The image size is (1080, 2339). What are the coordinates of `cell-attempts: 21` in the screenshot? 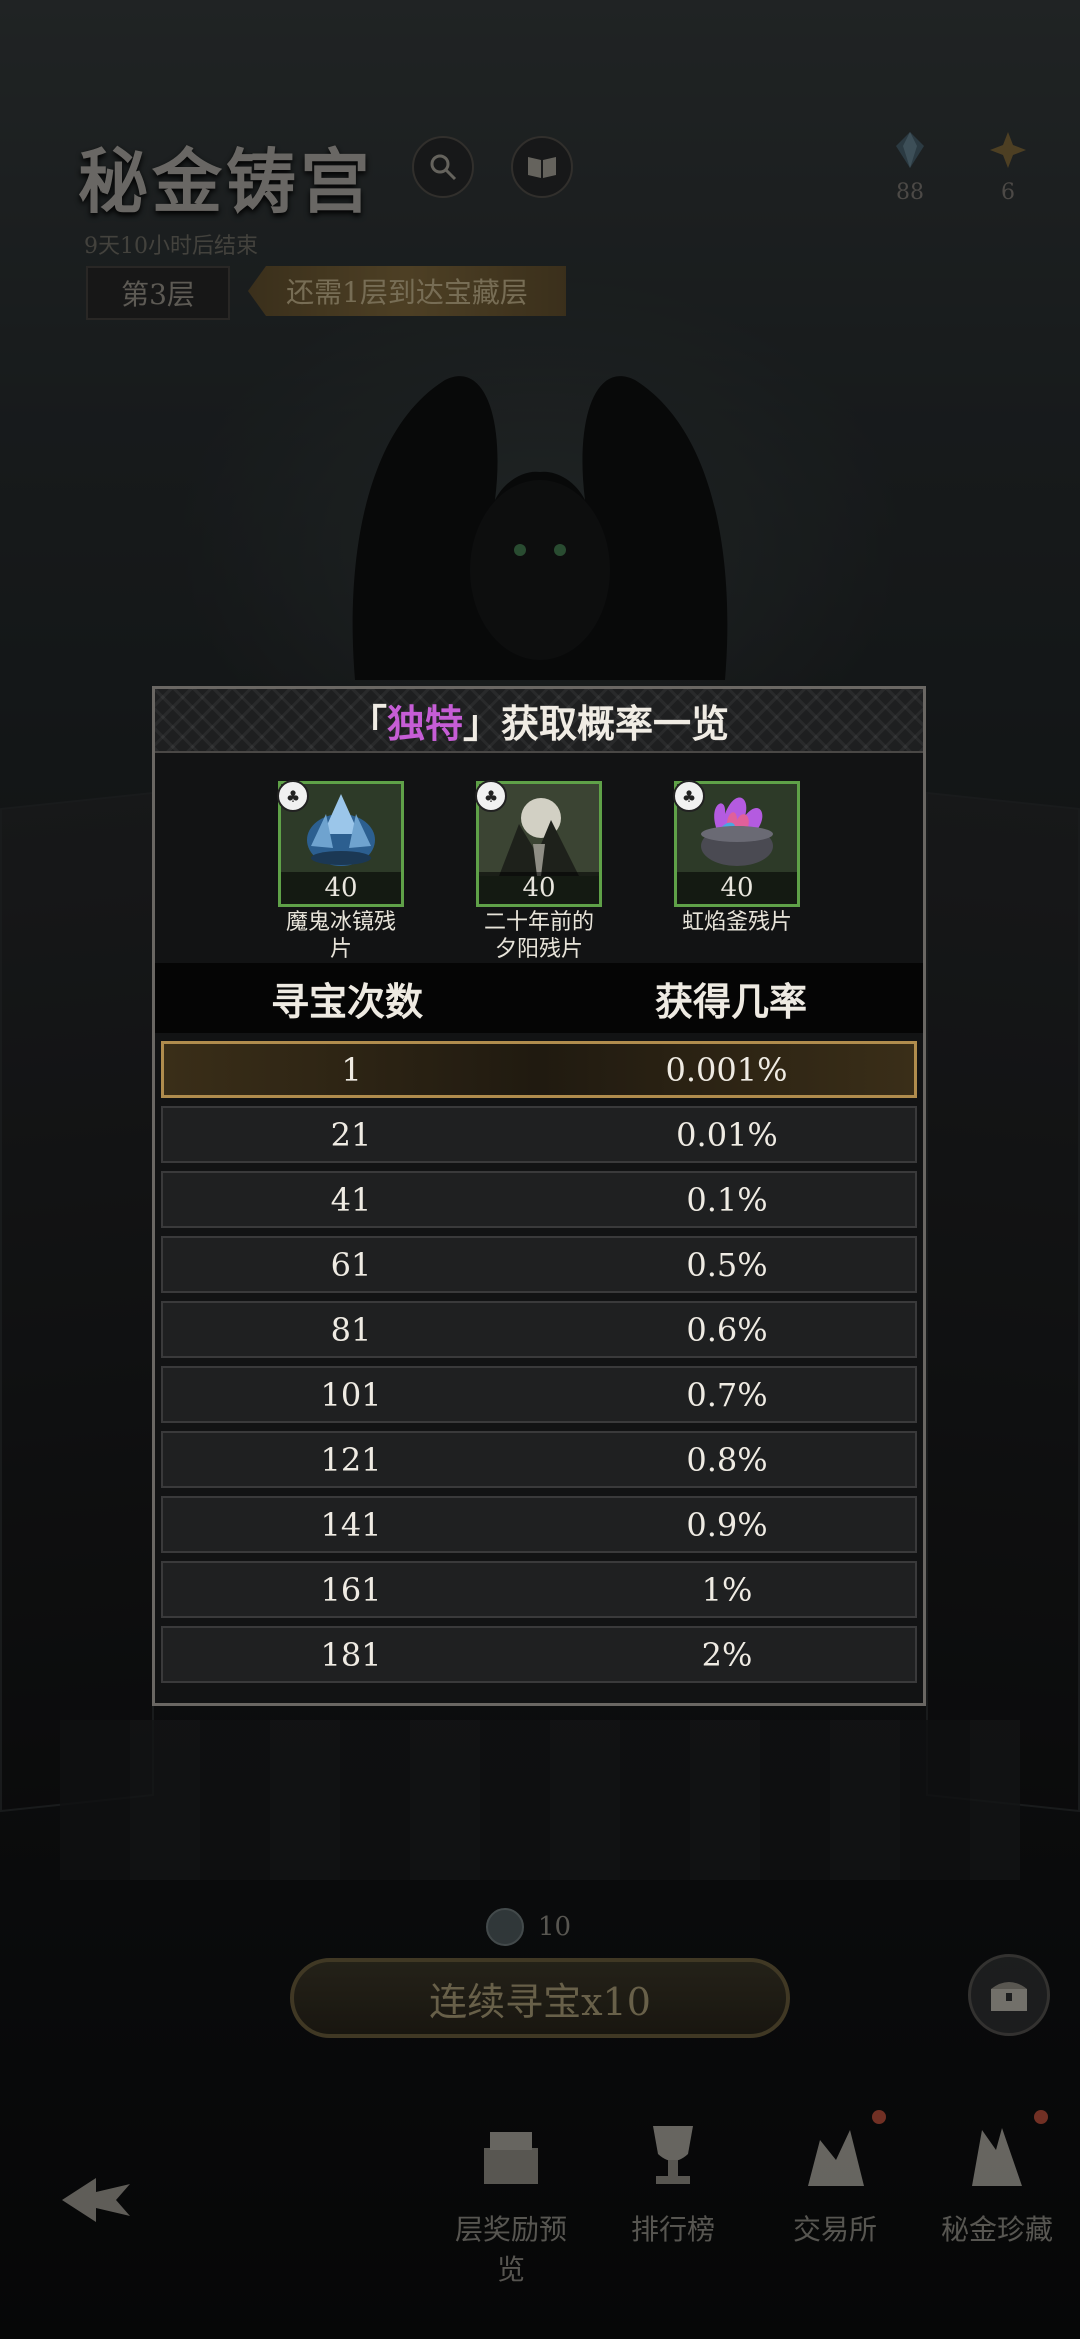 It's located at (351, 1134).